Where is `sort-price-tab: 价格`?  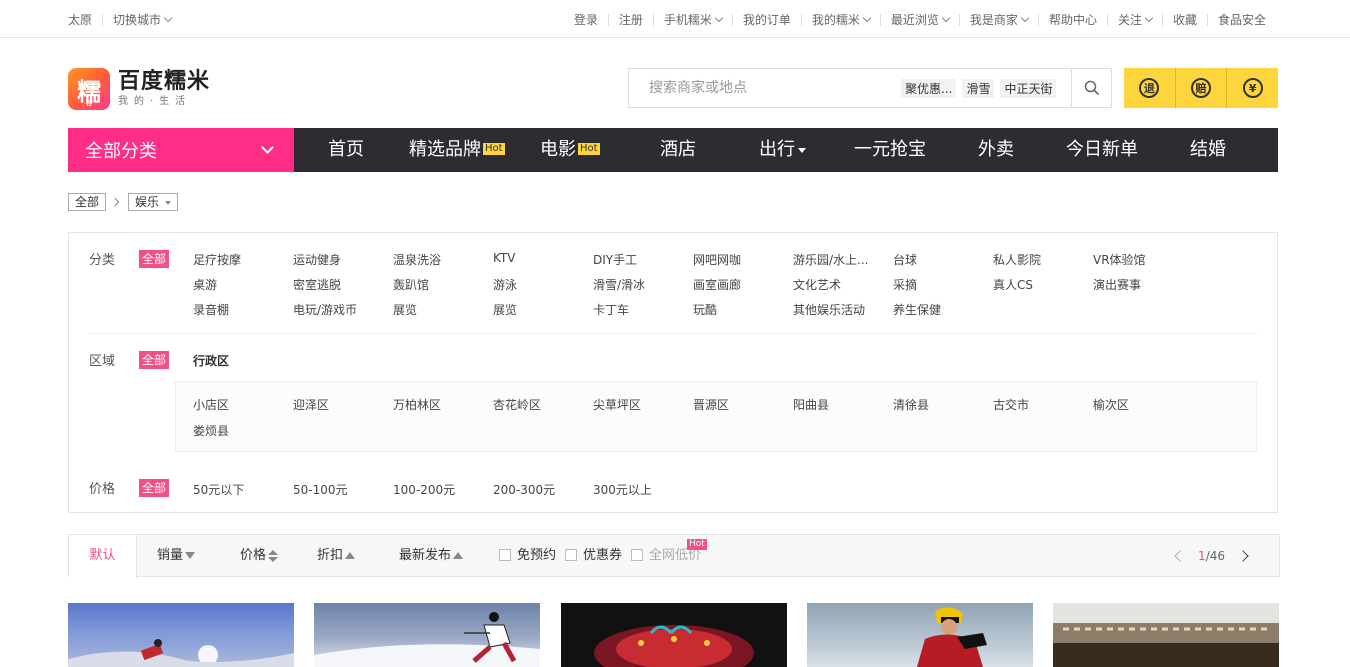
sort-price-tab: 价格 is located at coordinates (259, 556).